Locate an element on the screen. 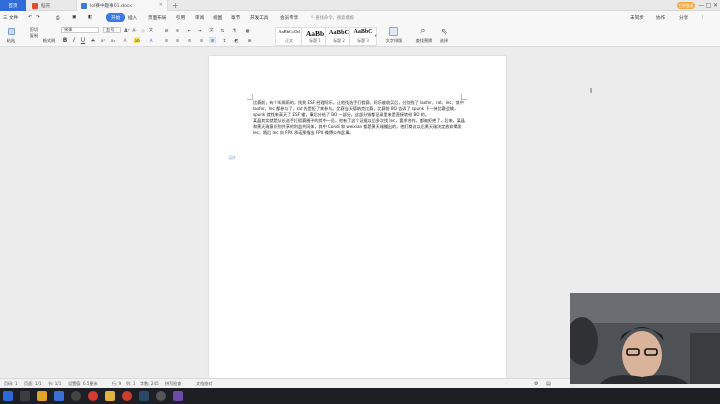 The image size is (720, 404). outdent-icon: ⇤ is located at coordinates (189, 30).